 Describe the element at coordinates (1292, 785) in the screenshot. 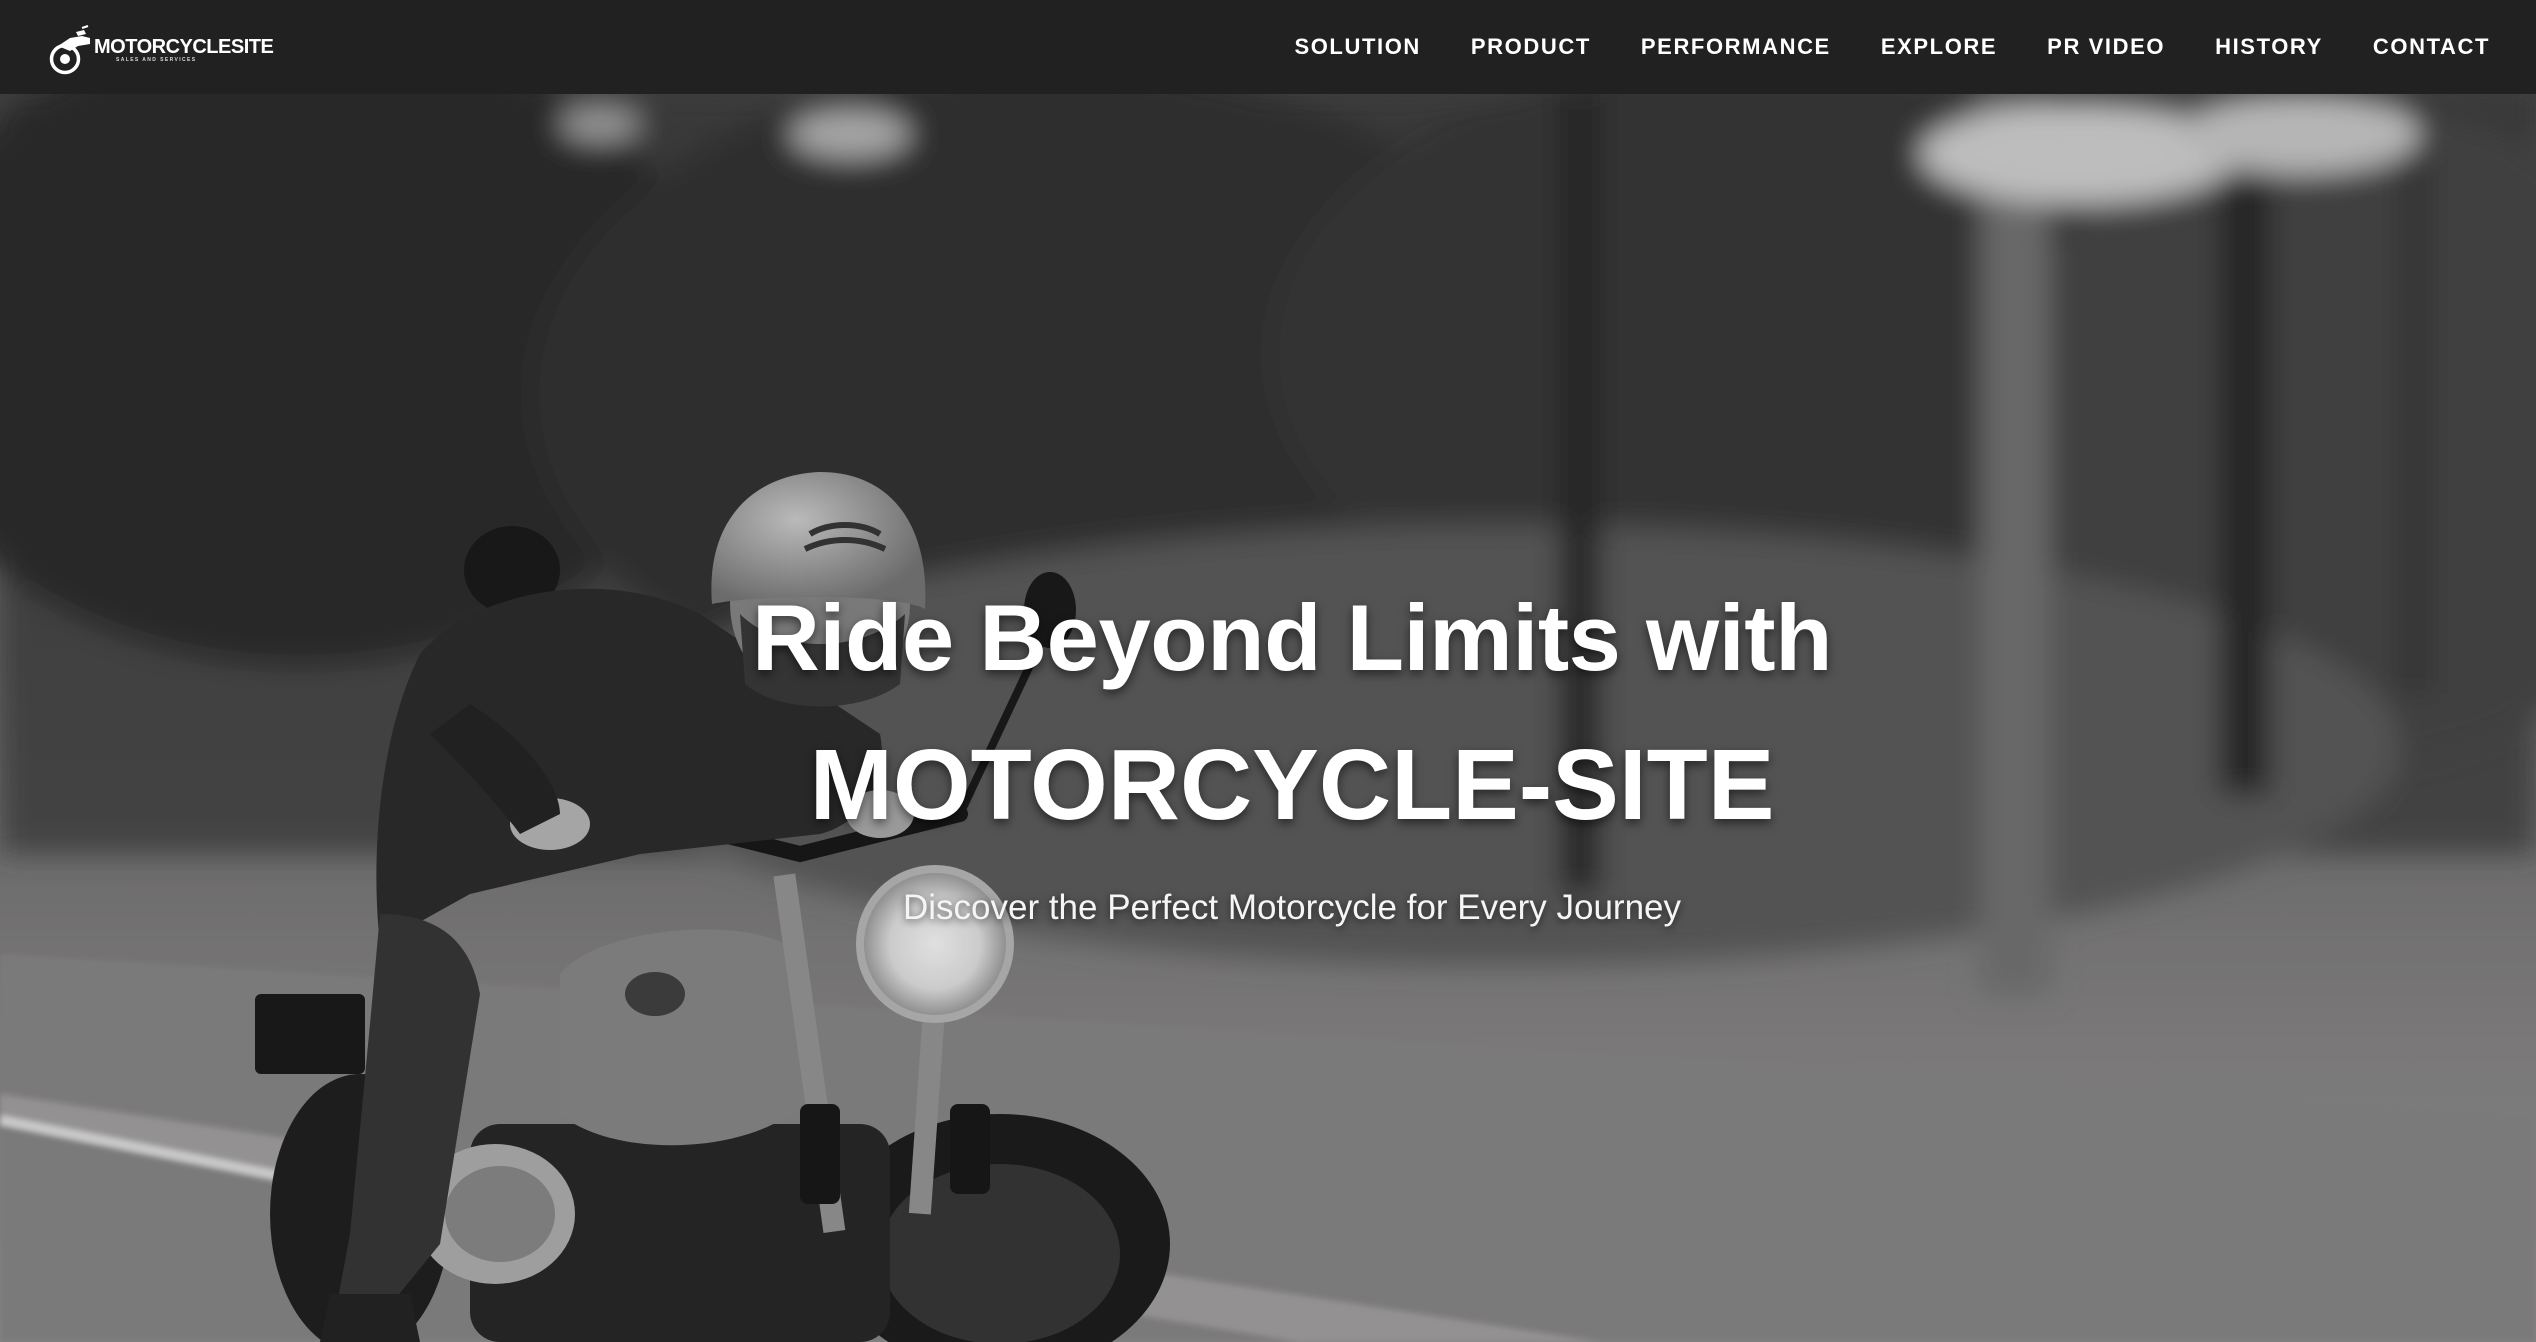

I see `hero-title-line2: MOTORCYCLE-SITE` at that location.